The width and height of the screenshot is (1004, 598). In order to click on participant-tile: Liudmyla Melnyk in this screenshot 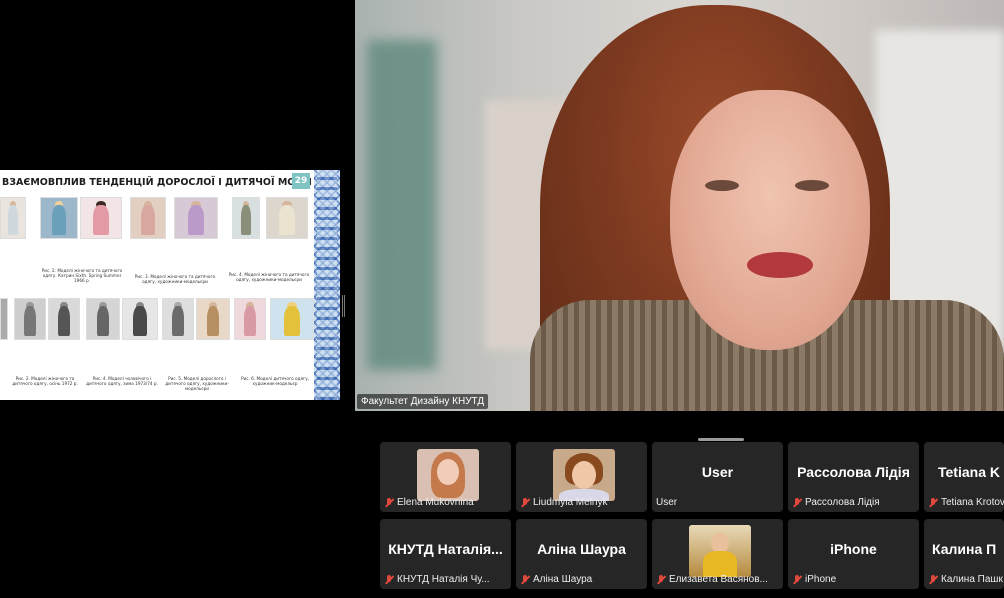, I will do `click(581, 477)`.